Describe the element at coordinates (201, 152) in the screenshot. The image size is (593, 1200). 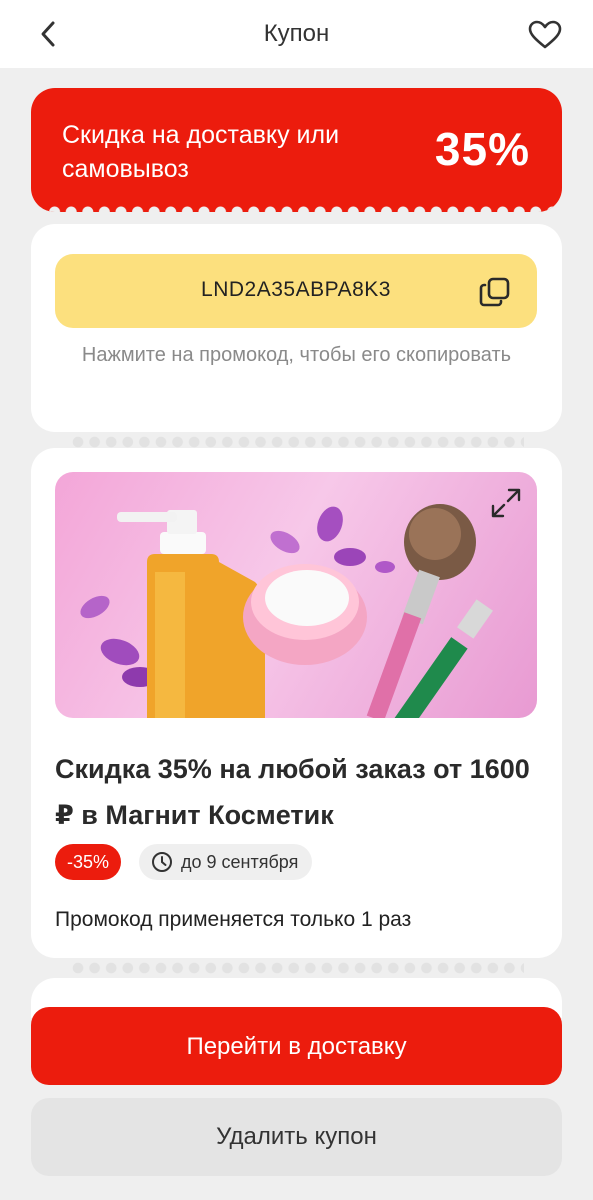
I see `coupon-description: Скидка на доставку или самовывоз` at that location.